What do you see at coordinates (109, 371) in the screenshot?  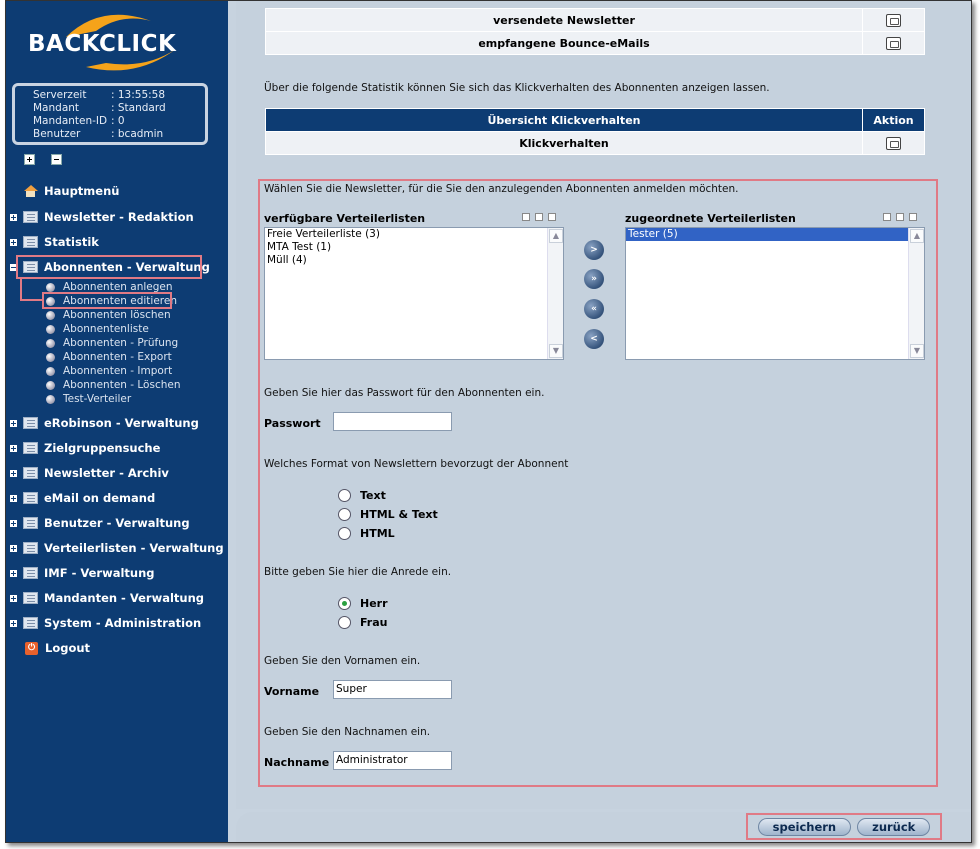 I see `sub-abonnenten-import: Abonnenten - Import` at bounding box center [109, 371].